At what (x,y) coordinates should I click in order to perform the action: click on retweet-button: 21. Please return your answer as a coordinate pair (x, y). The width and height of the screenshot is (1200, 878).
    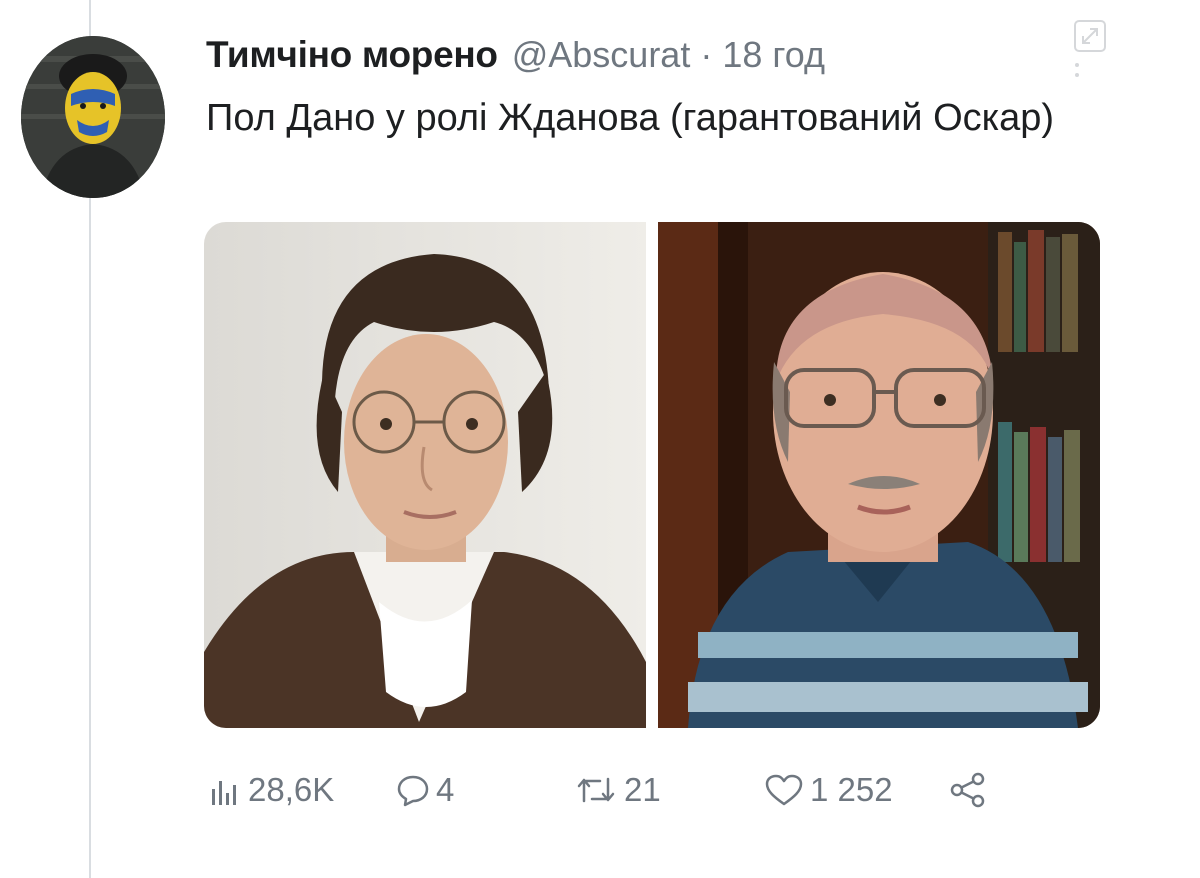
    Looking at the image, I should click on (617, 790).